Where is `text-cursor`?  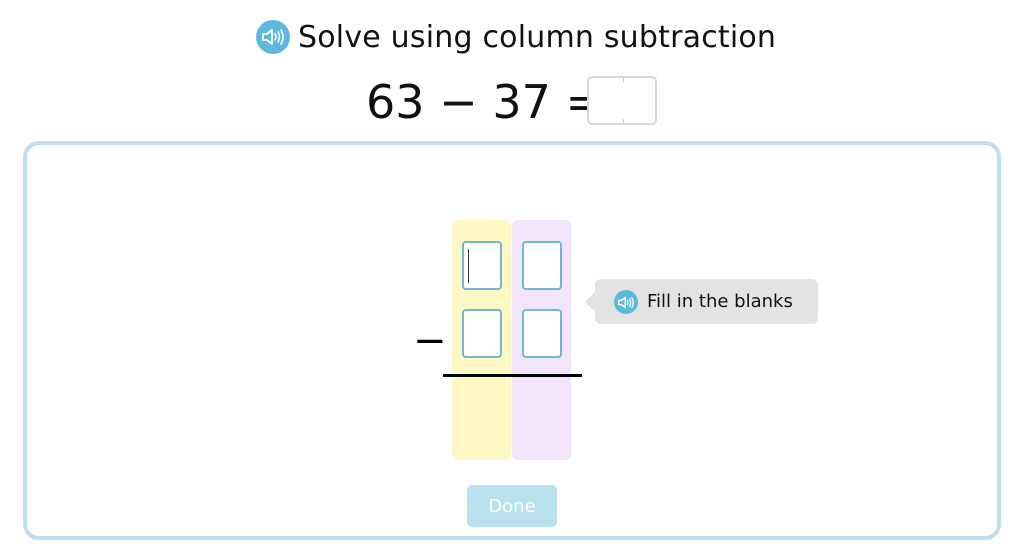
text-cursor is located at coordinates (468, 266).